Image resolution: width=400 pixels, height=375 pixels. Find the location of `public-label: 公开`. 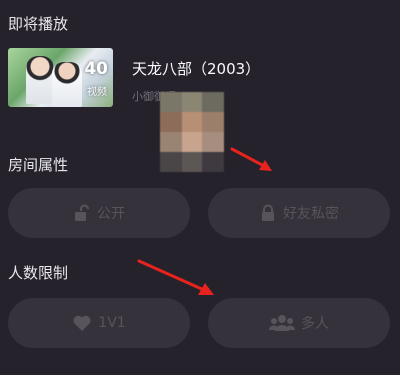

public-label: 公开 is located at coordinates (111, 214).